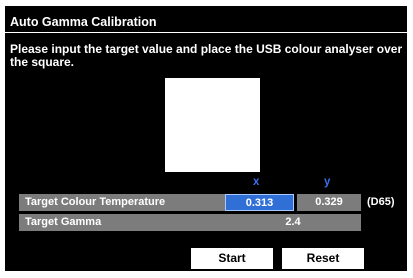 The width and height of the screenshot is (413, 278). What do you see at coordinates (123, 202) in the screenshot?
I see `target-colour-temperature-label: Target Colour Temperature` at bounding box center [123, 202].